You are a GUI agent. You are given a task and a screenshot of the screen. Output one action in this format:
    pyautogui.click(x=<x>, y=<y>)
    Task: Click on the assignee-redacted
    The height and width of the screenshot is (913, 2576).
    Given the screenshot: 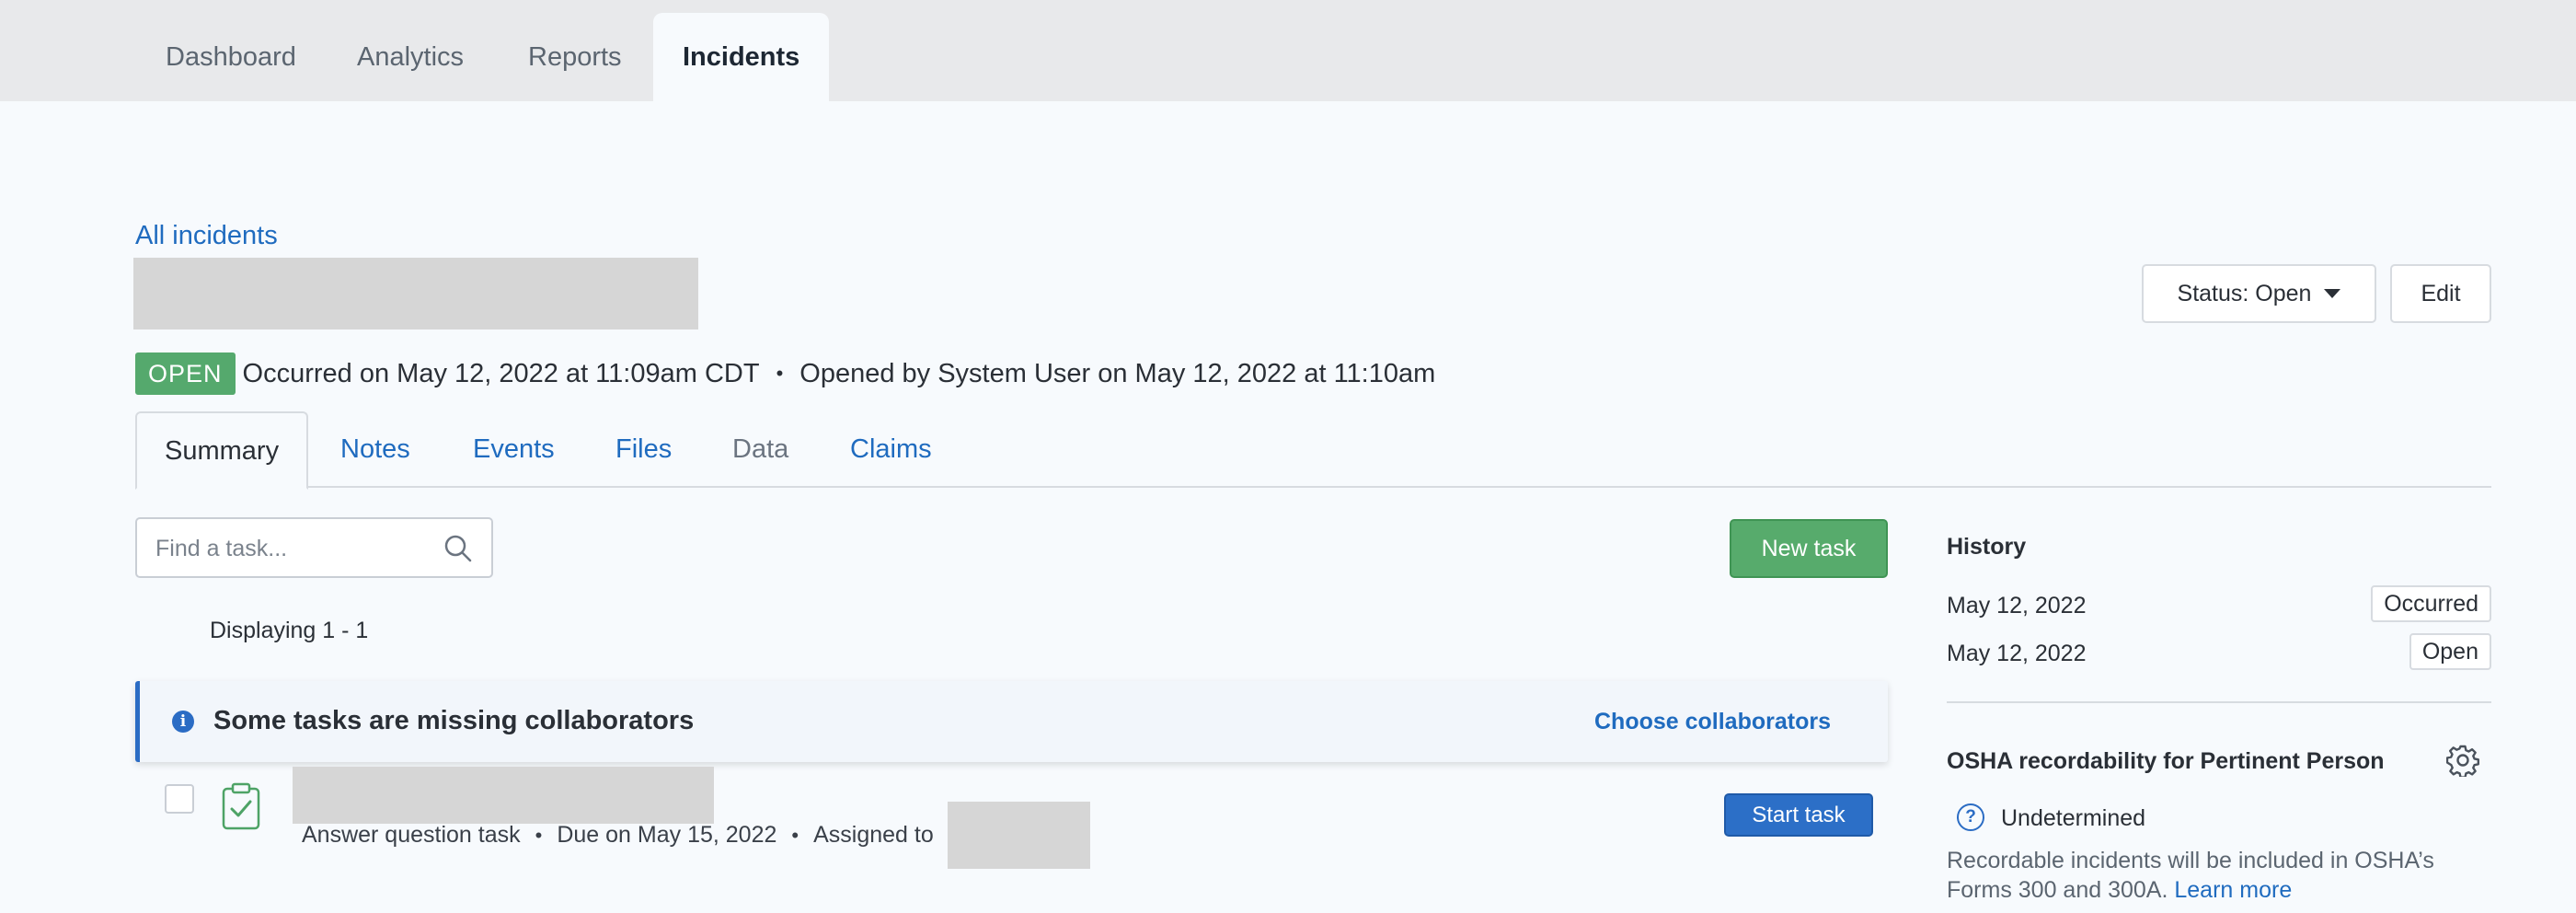 What is the action you would take?
    pyautogui.click(x=1019, y=836)
    